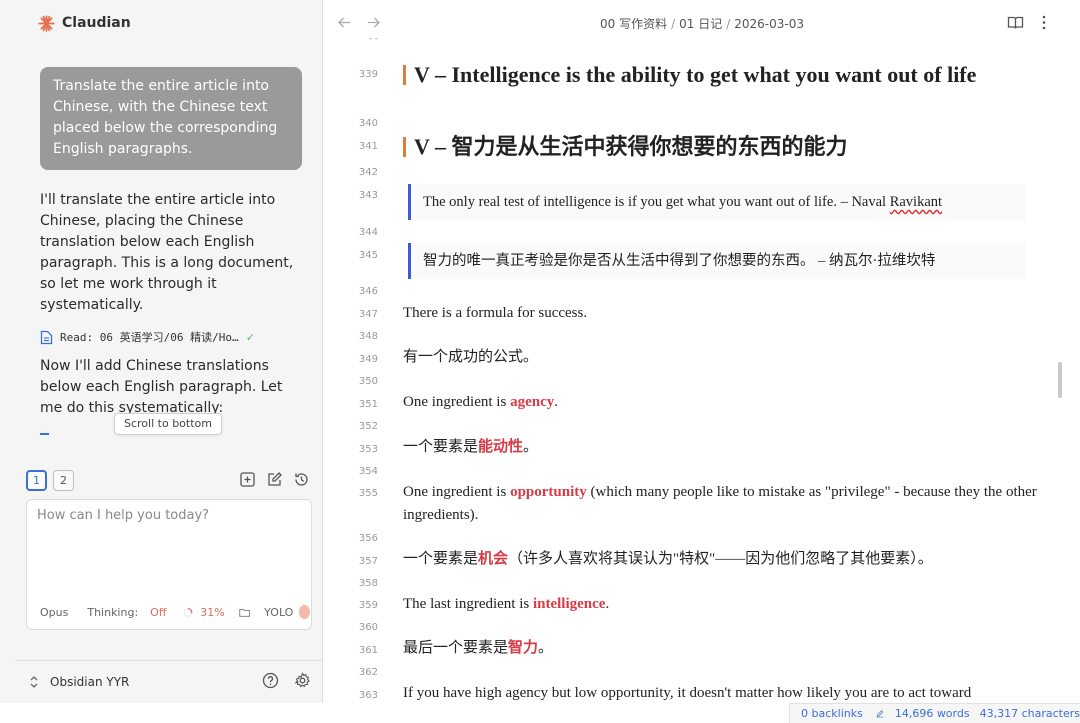 The width and height of the screenshot is (1080, 723). What do you see at coordinates (44, 434) in the screenshot?
I see `streaming-cursor` at bounding box center [44, 434].